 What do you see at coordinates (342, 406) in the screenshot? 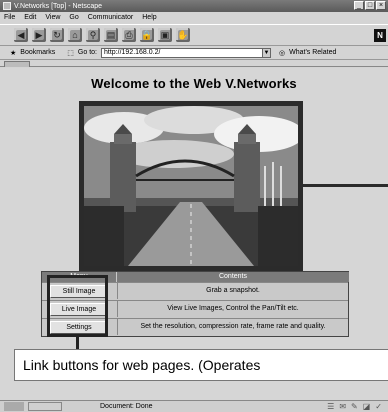
I see `mail-icon: ✉` at bounding box center [342, 406].